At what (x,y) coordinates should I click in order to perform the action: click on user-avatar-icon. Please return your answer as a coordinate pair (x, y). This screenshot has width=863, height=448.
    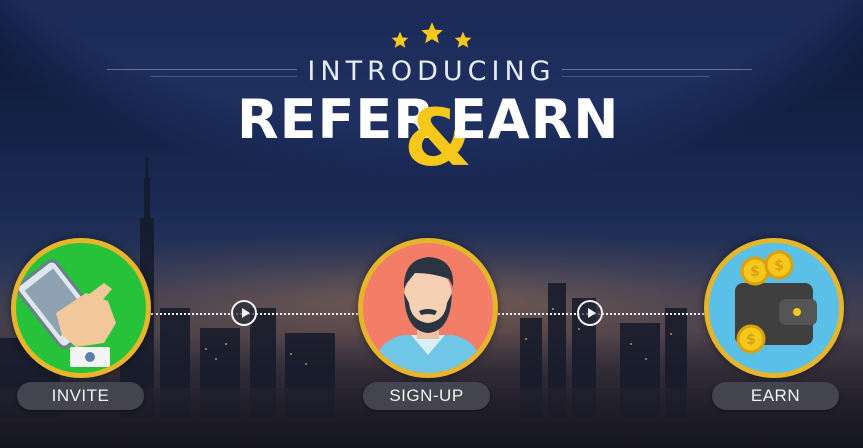
    Looking at the image, I should click on (428, 315).